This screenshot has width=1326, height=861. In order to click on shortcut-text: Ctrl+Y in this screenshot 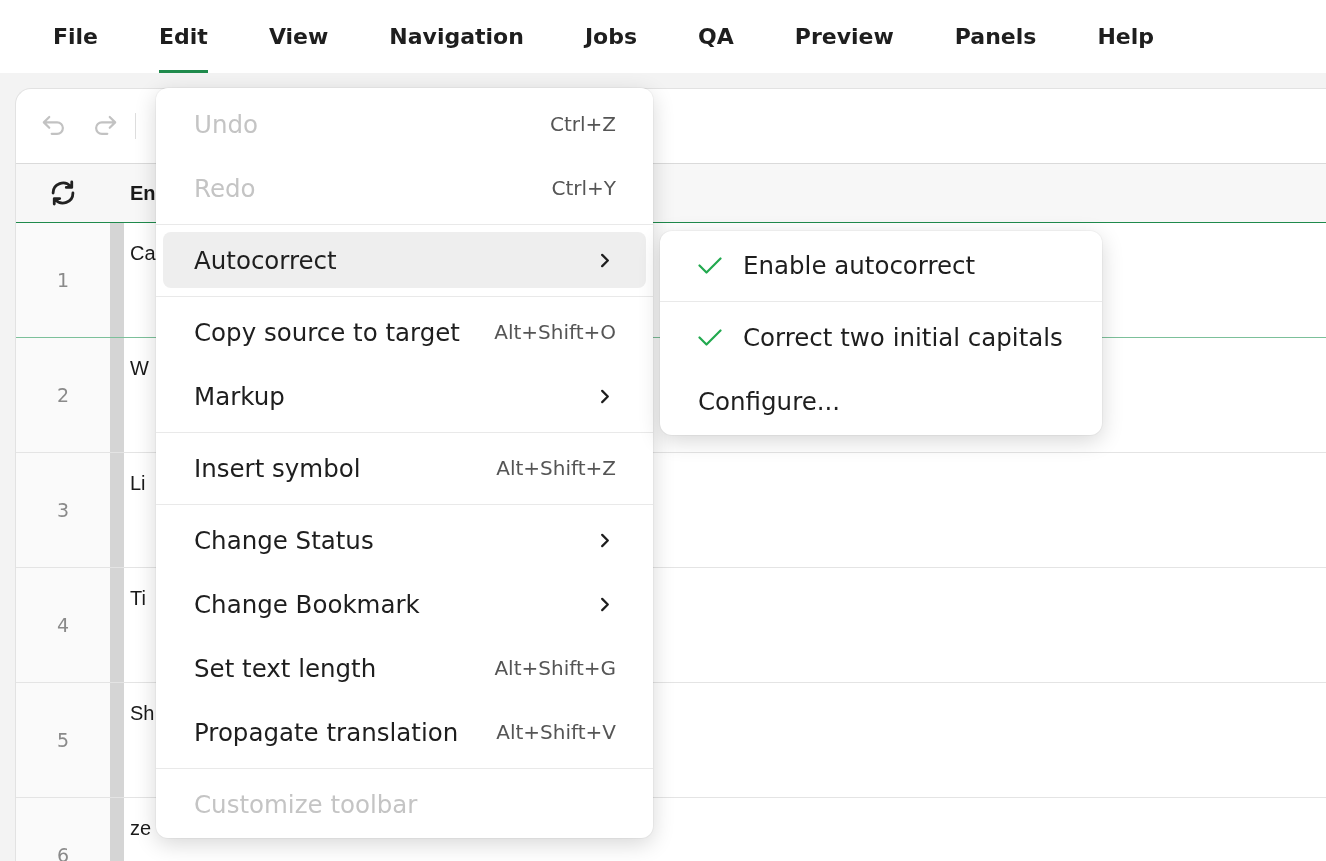, I will do `click(583, 188)`.